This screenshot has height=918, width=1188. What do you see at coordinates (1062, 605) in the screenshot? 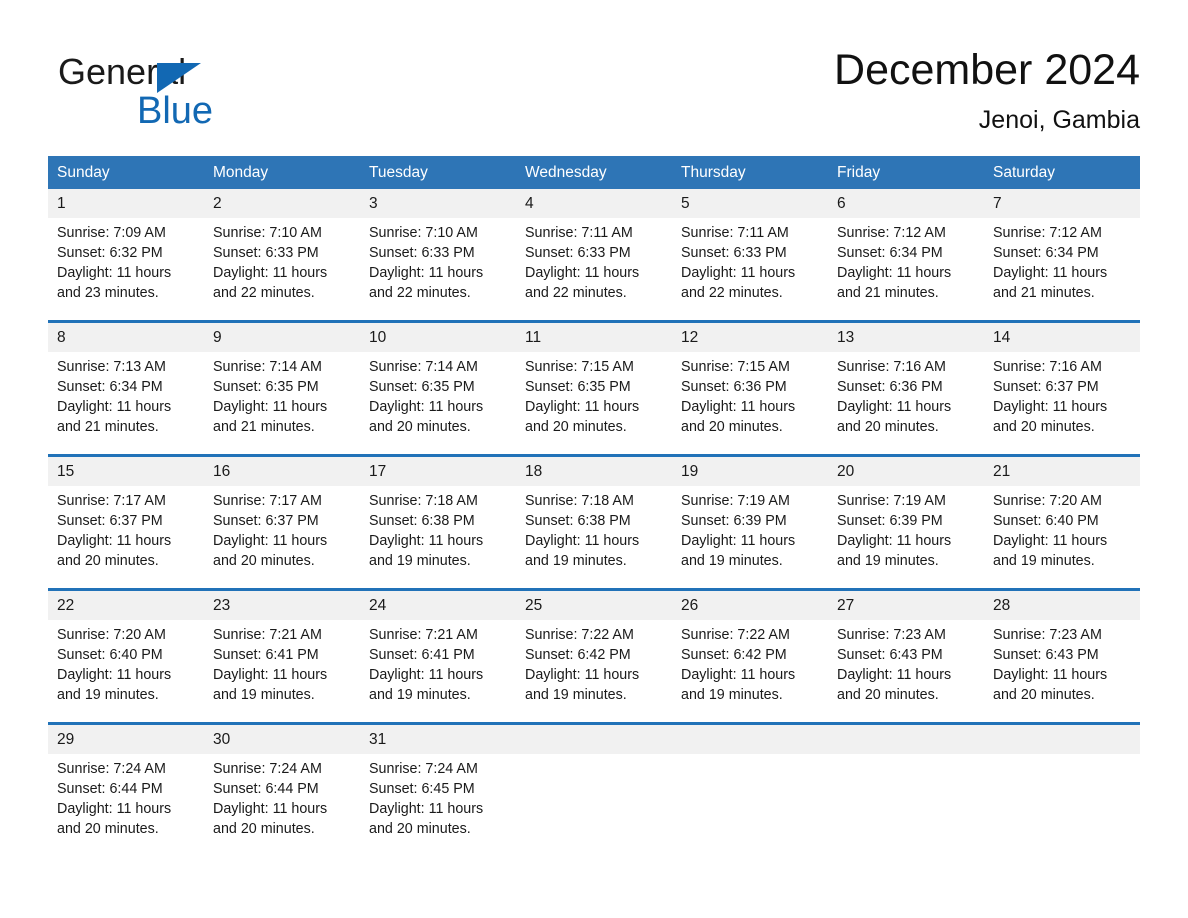
I see `day-number: 28` at bounding box center [1062, 605].